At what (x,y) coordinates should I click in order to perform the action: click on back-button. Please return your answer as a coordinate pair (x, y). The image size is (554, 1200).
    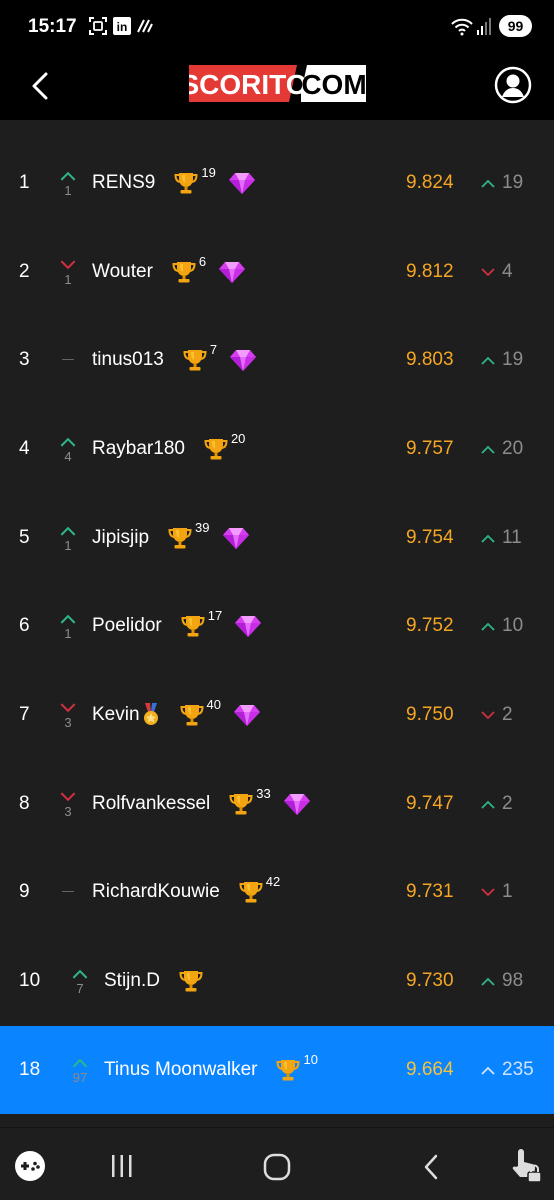
    Looking at the image, I should click on (40, 86).